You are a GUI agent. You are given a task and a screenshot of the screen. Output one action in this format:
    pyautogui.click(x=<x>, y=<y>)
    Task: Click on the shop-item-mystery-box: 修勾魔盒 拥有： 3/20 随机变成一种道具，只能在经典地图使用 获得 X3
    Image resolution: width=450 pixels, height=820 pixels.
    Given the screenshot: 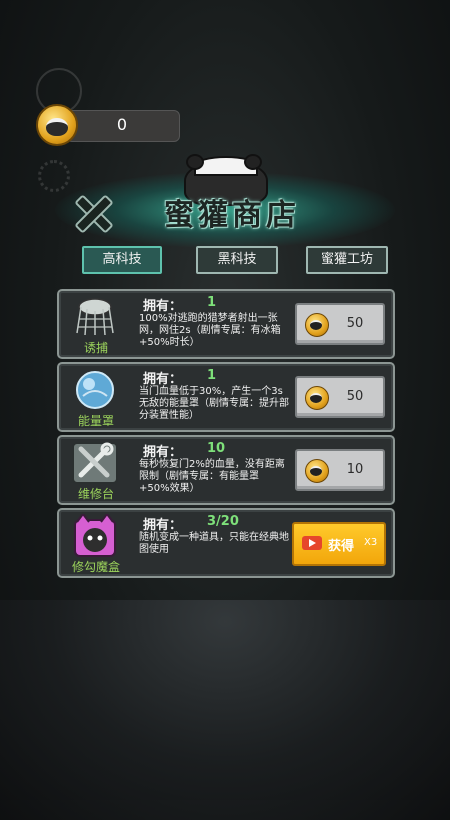 What is the action you would take?
    pyautogui.click(x=226, y=543)
    